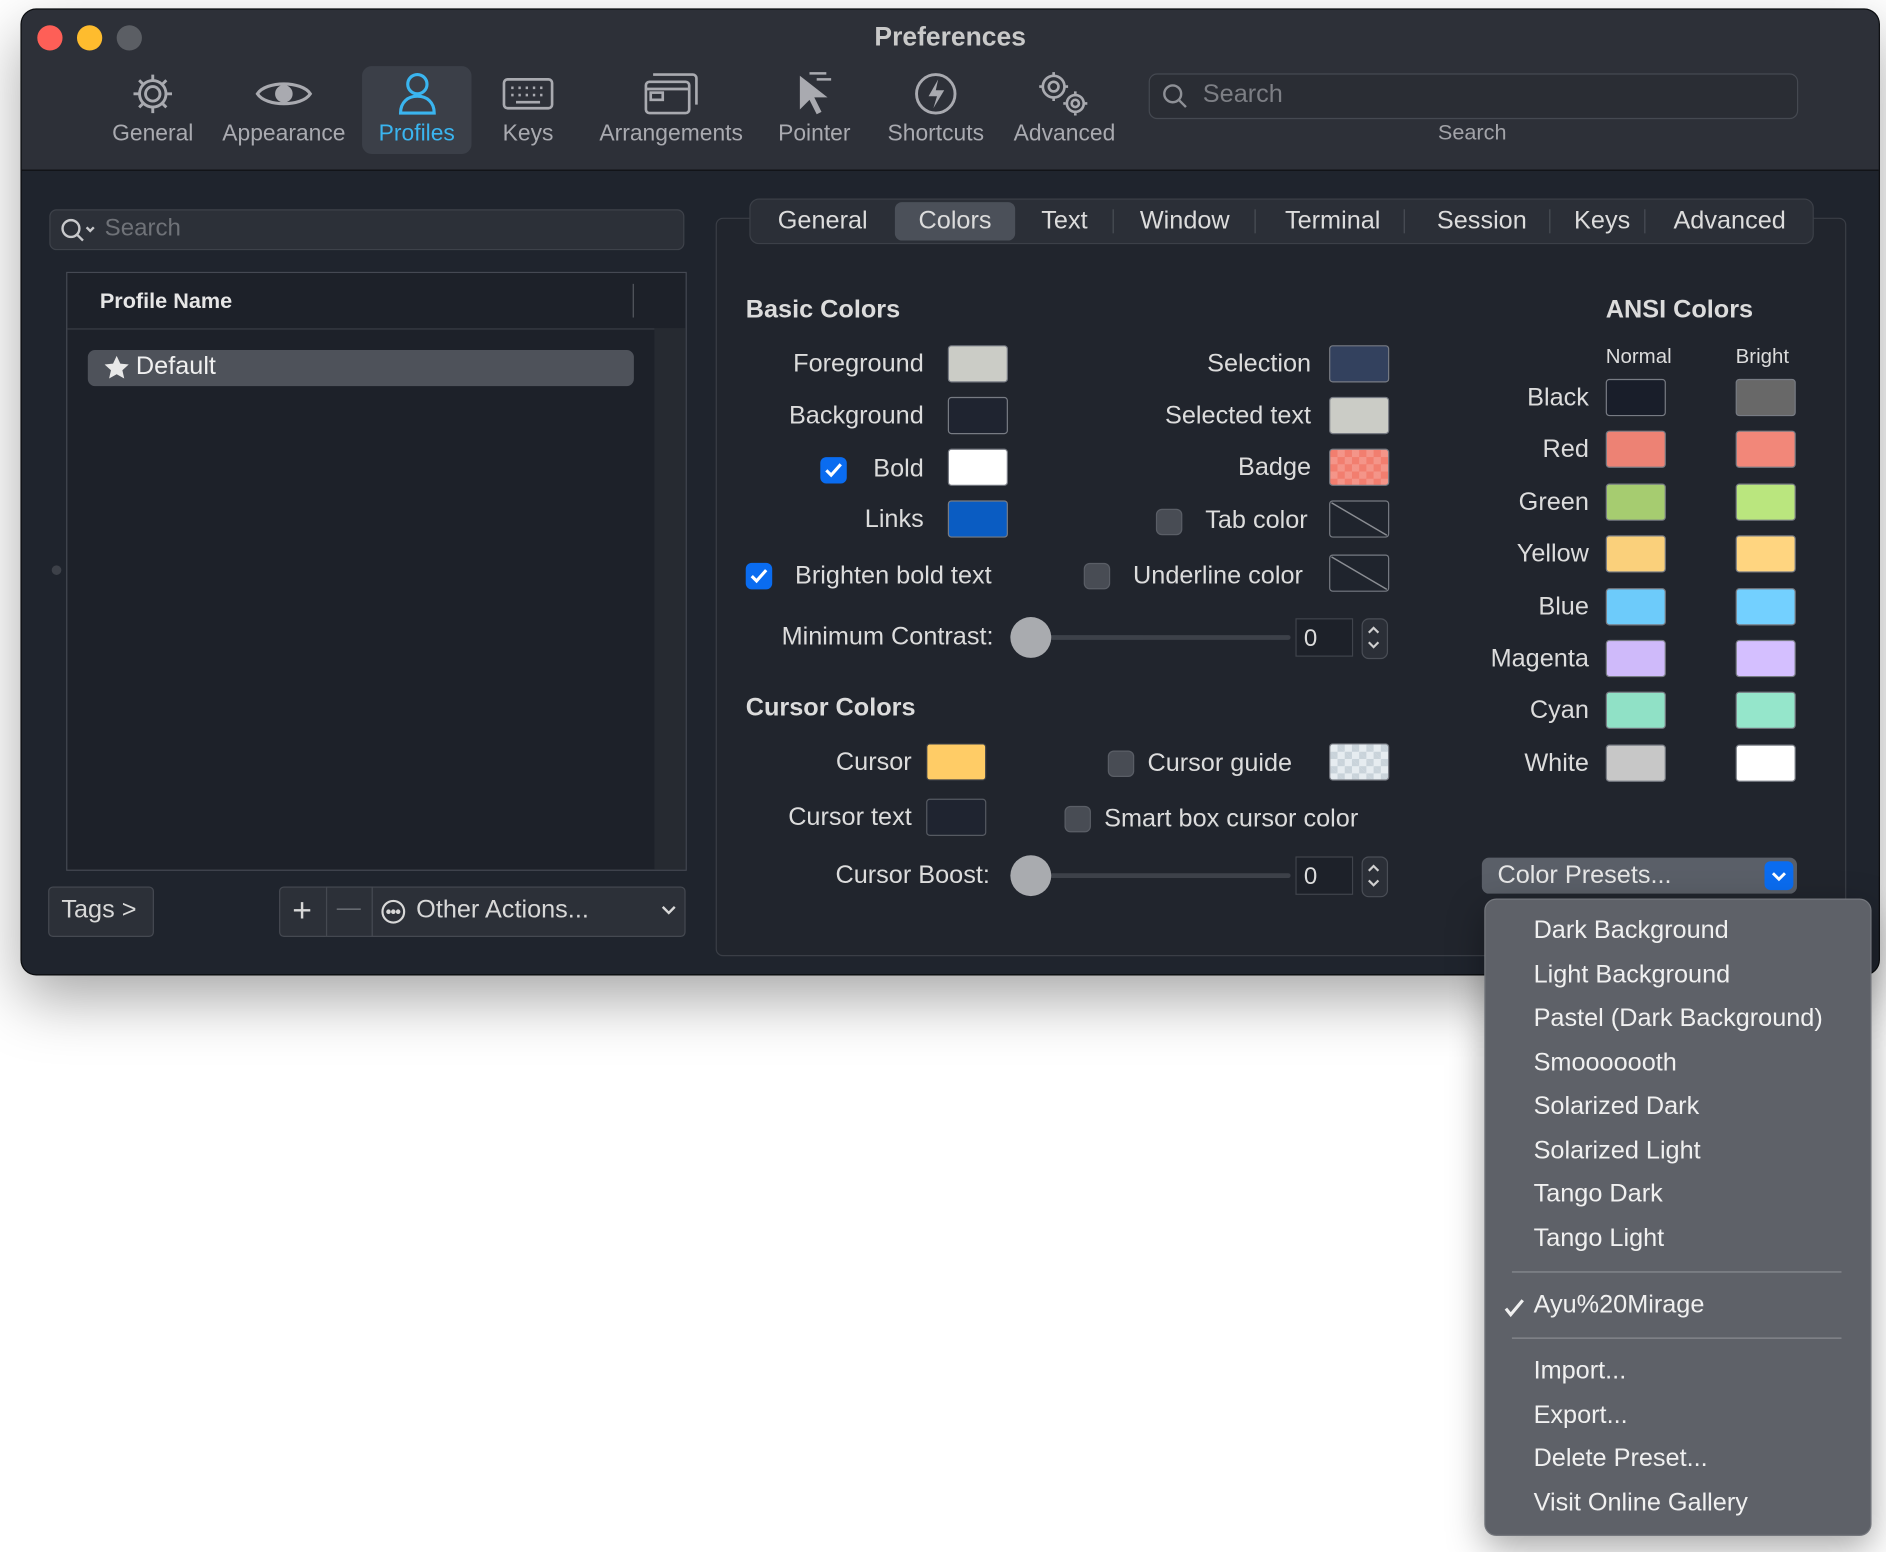 The height and width of the screenshot is (1552, 1886). Describe the element at coordinates (1765, 449) in the screenshot. I see `ansi-red-bright-well` at that location.